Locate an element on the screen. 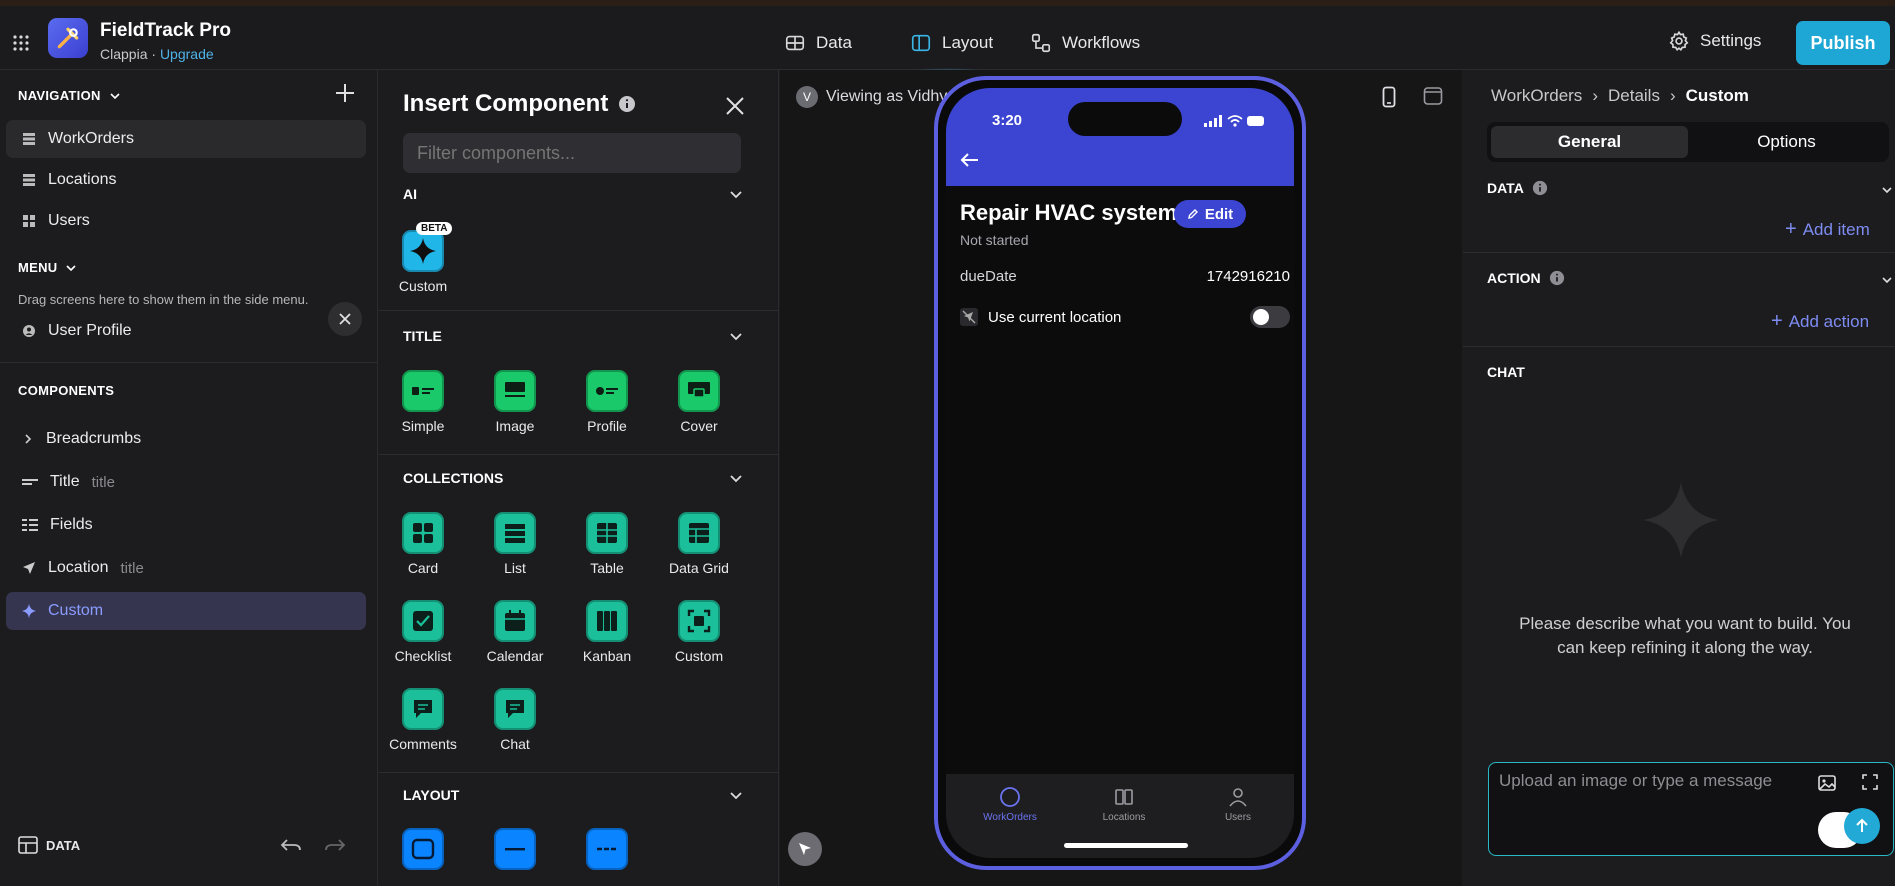  category-collections: COLLECTIONS is located at coordinates (573, 478).